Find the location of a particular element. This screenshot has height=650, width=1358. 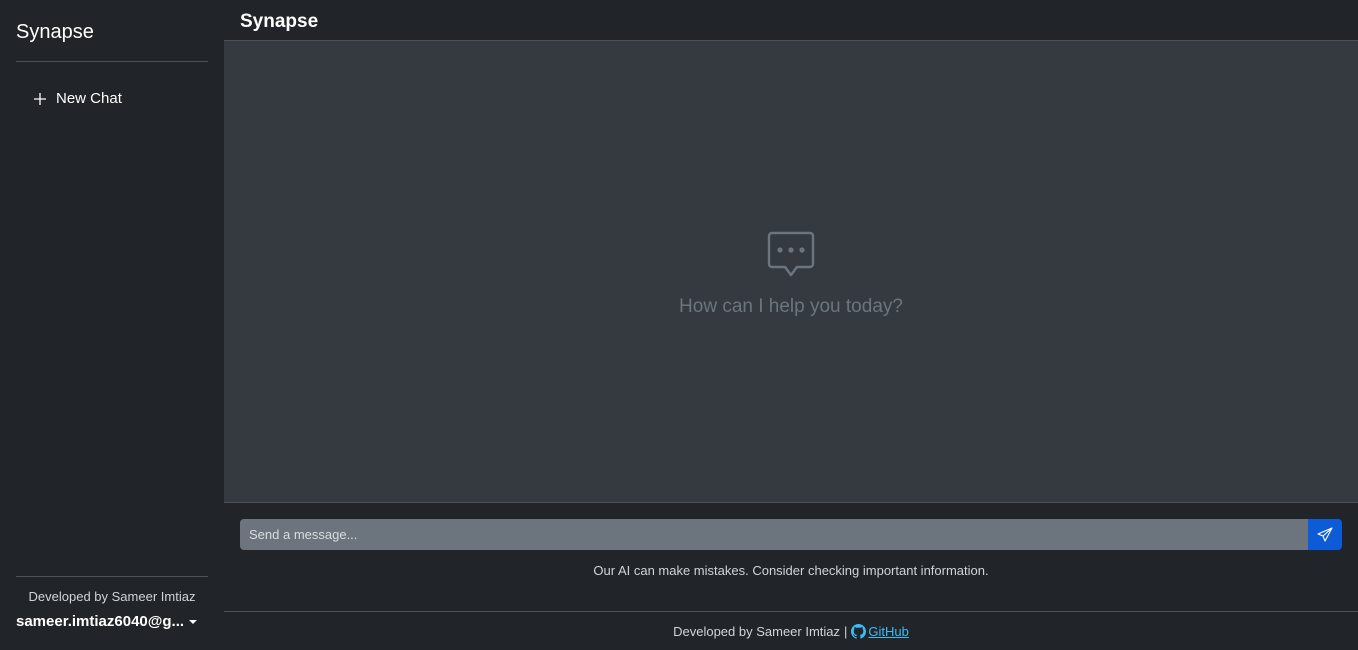

message-input is located at coordinates (774, 534).